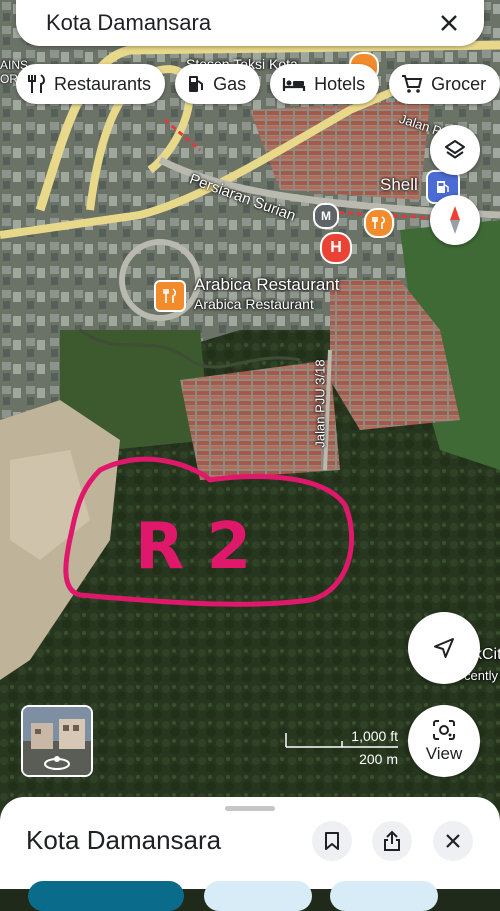  What do you see at coordinates (103, 83) in the screenshot?
I see `chip-label: Restaurants` at bounding box center [103, 83].